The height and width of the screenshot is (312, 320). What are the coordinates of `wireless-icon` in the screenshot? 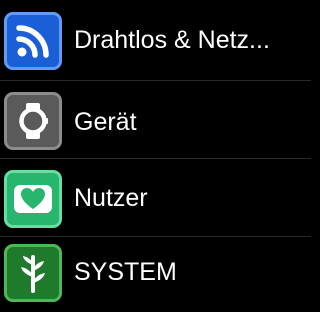 It's located at (33, 41).